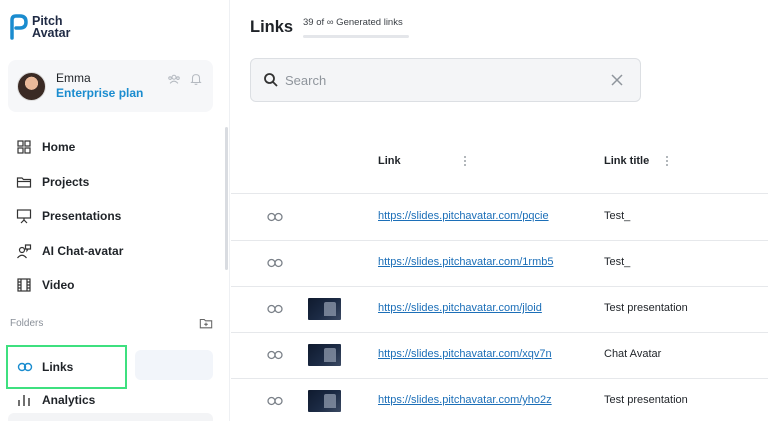 This screenshot has width=768, height=421. Describe the element at coordinates (499, 167) in the screenshot. I see `table-header: Link Link title` at that location.